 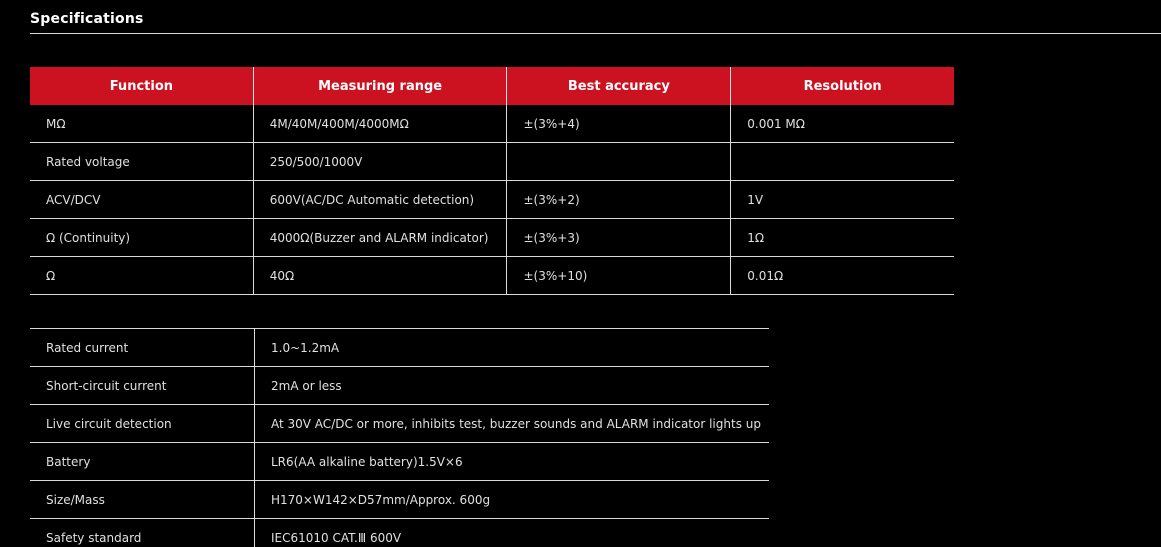 What do you see at coordinates (618, 237) in the screenshot?
I see `cell-best-accuracy: ±(3%+3)` at bounding box center [618, 237].